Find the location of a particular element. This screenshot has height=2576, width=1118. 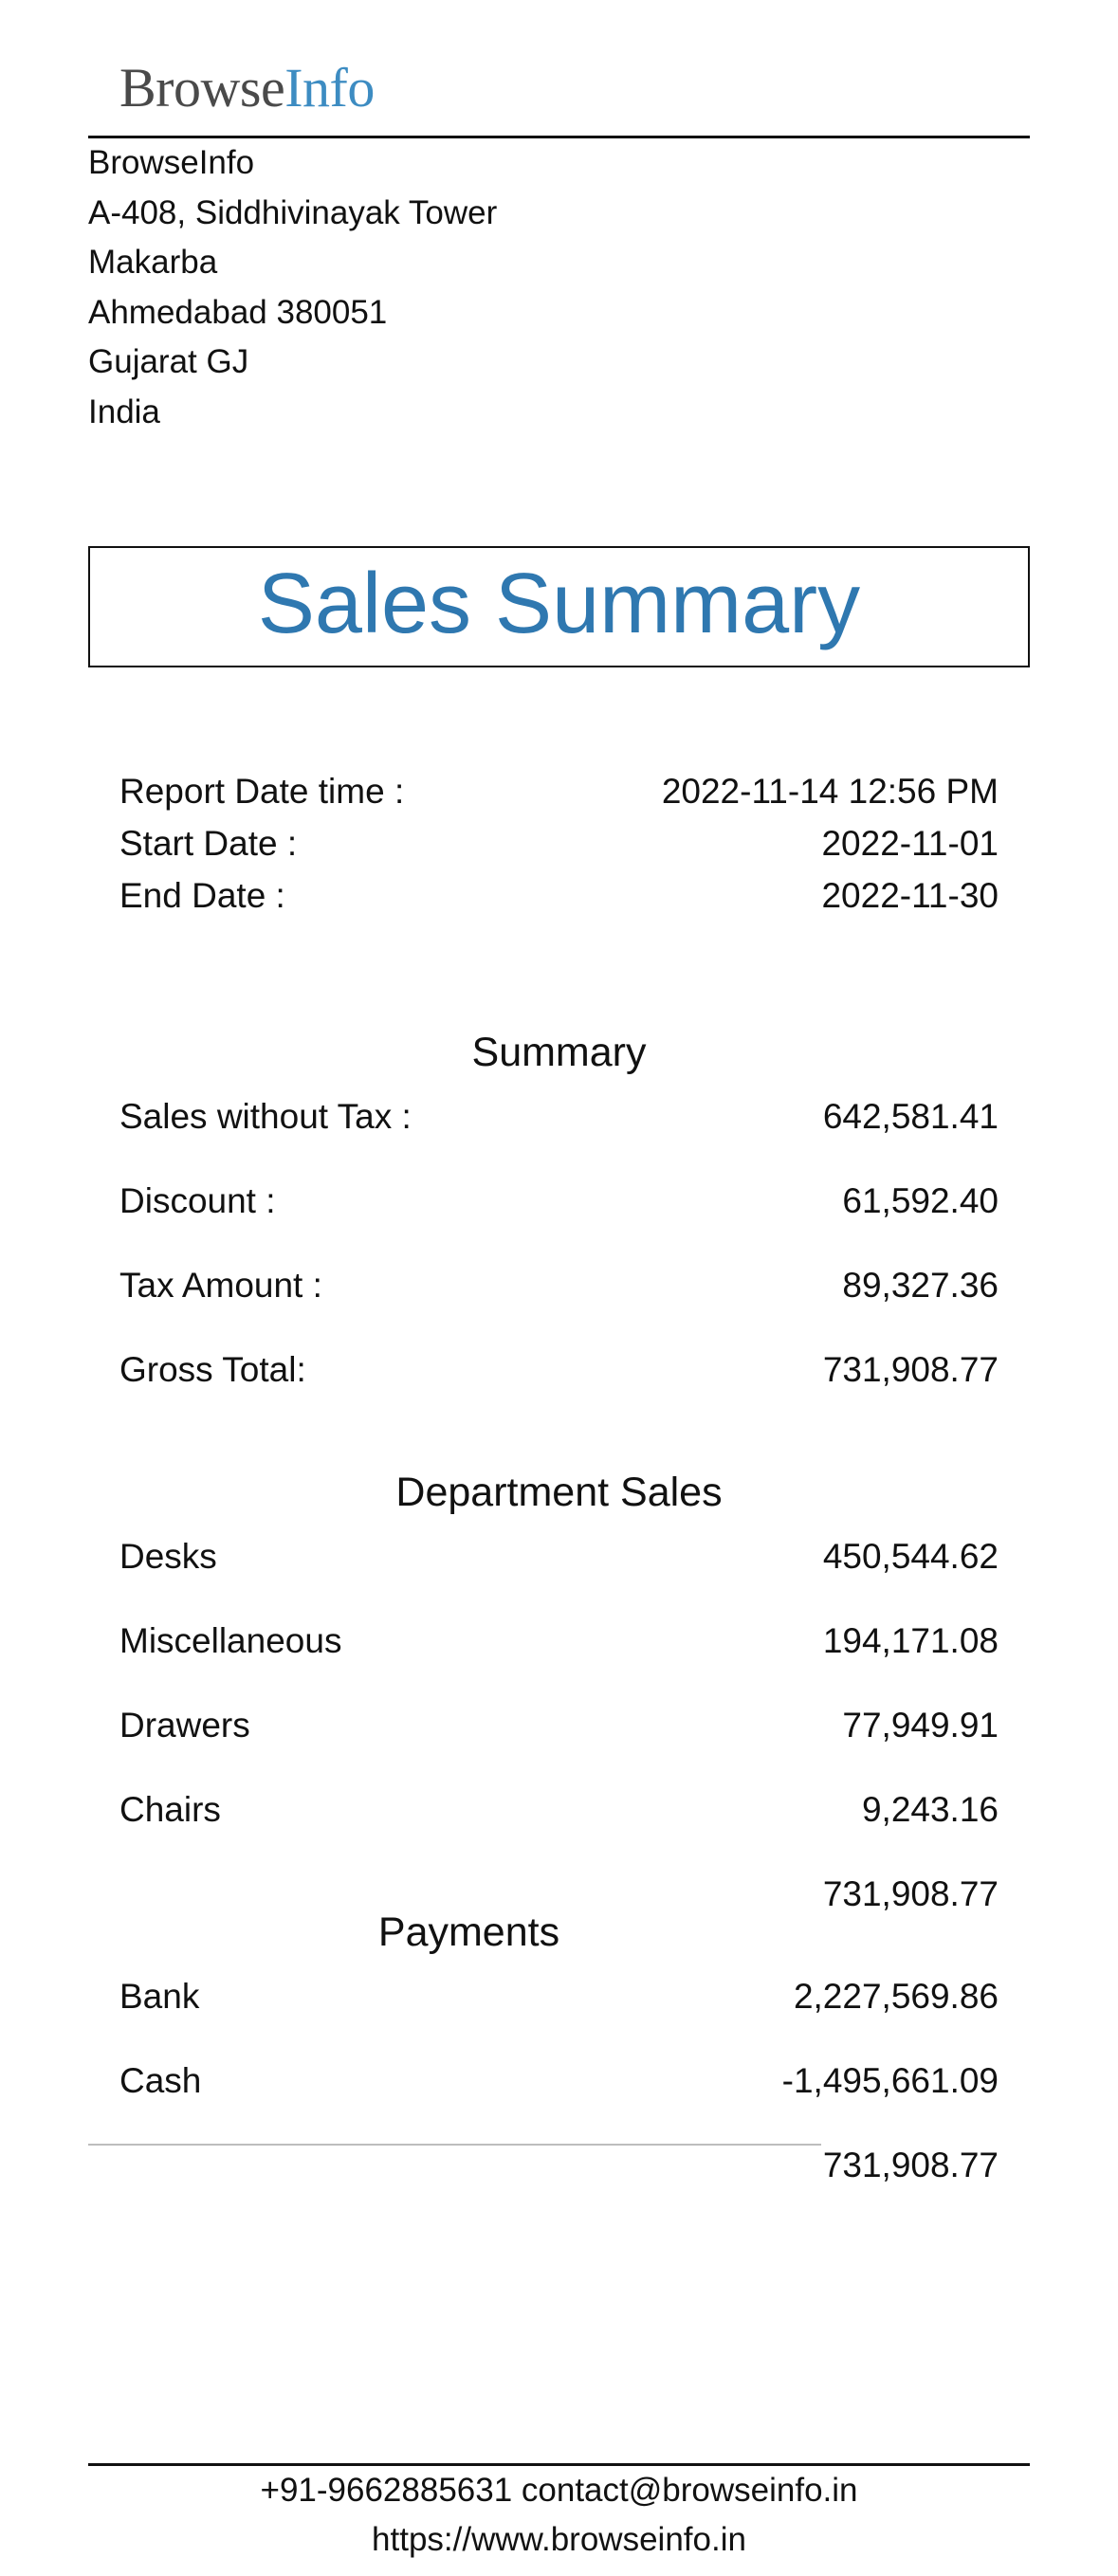

company-name: BrowseInfo is located at coordinates (172, 162).